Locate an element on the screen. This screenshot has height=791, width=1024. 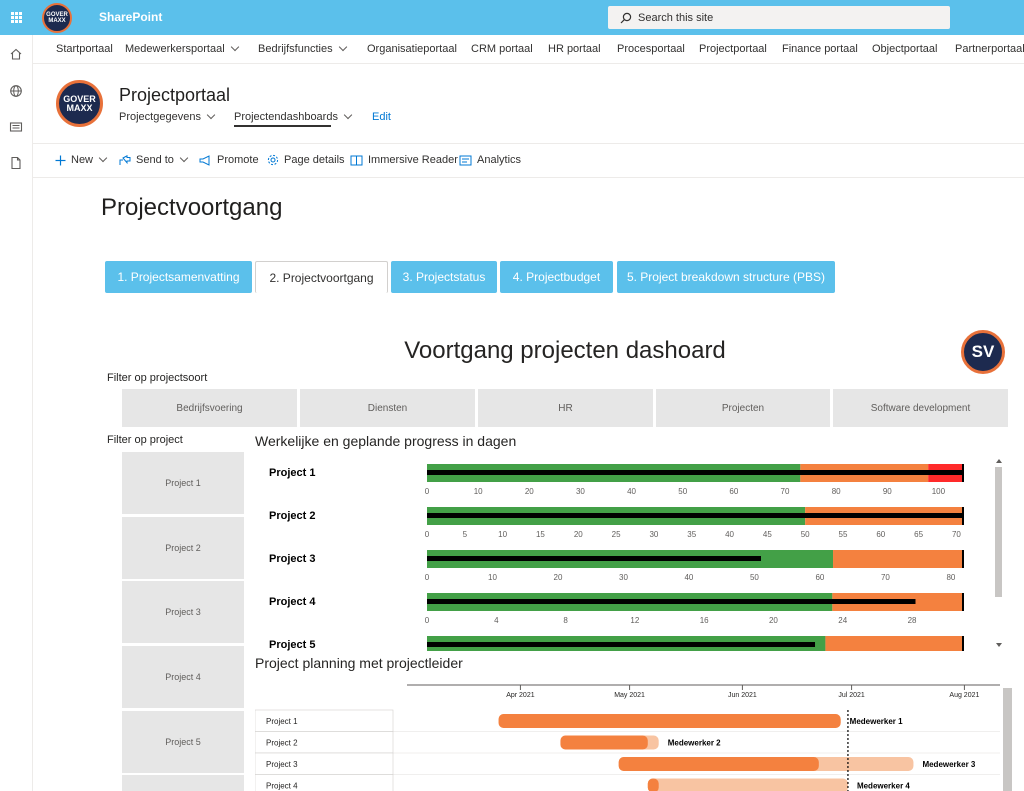
promote-button: Promote is located at coordinates (229, 160).